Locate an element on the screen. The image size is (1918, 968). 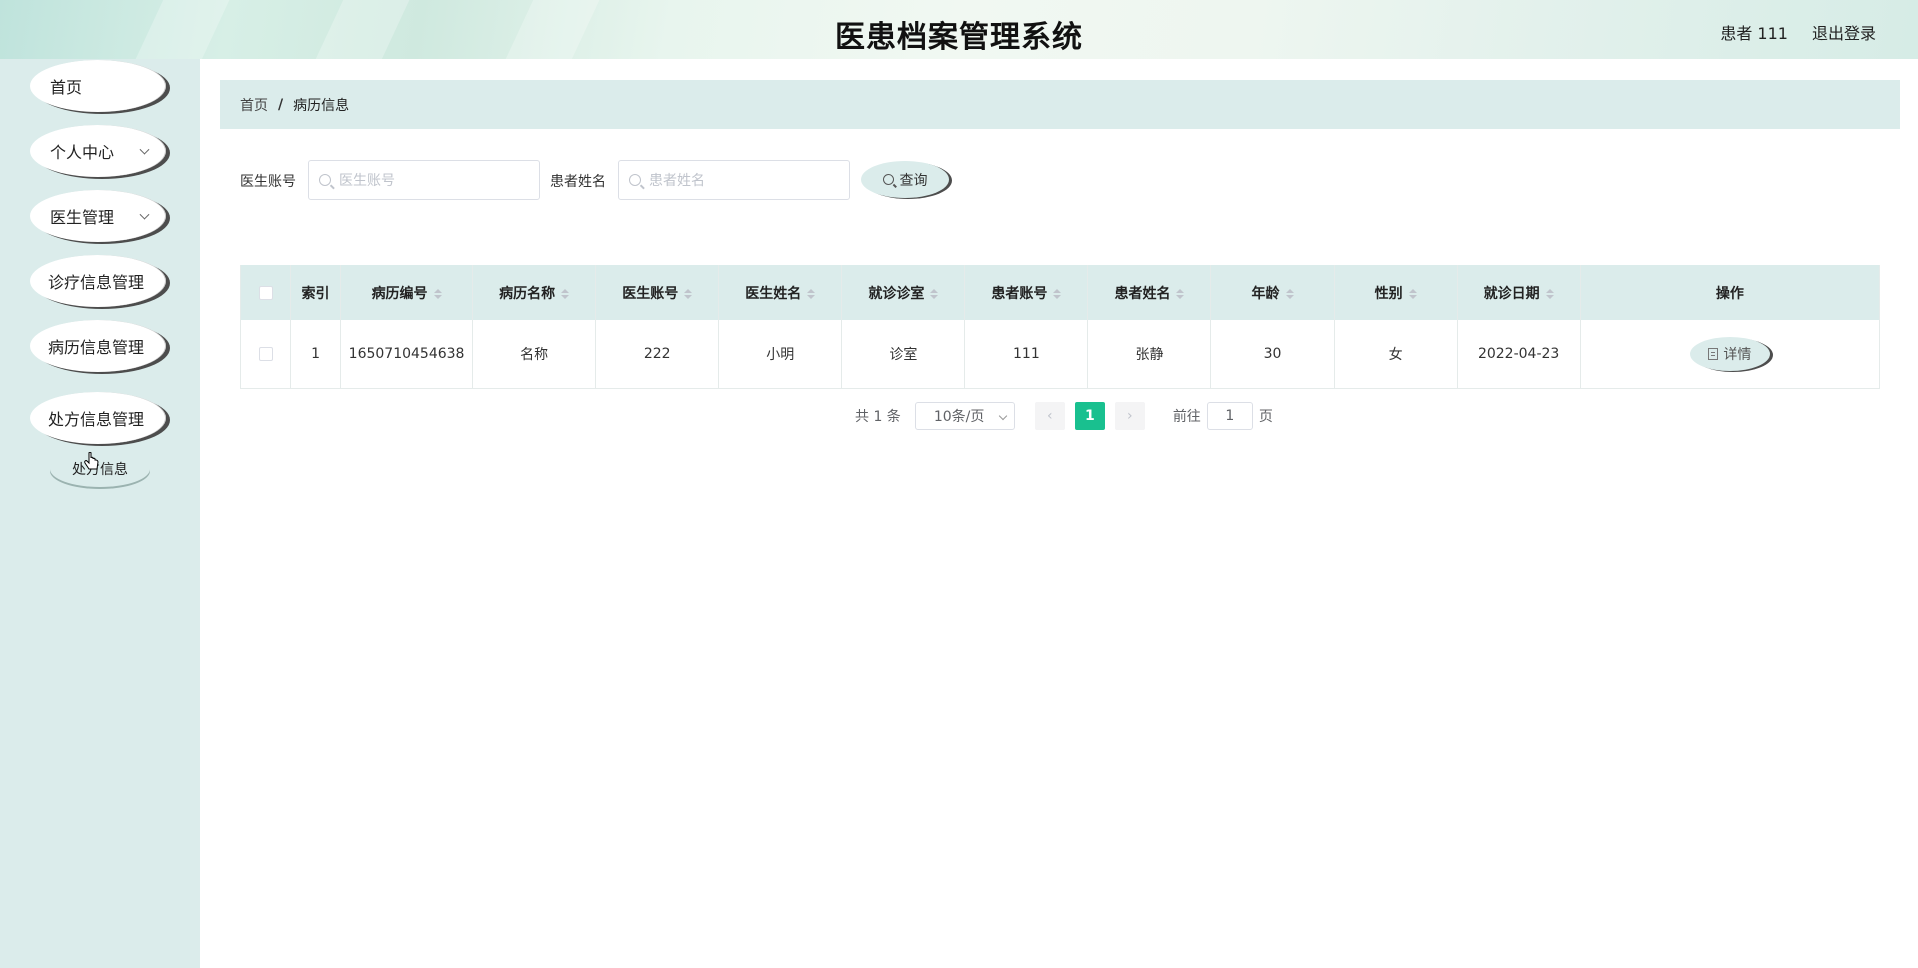
column-header-action: 操作 is located at coordinates (1730, 292).